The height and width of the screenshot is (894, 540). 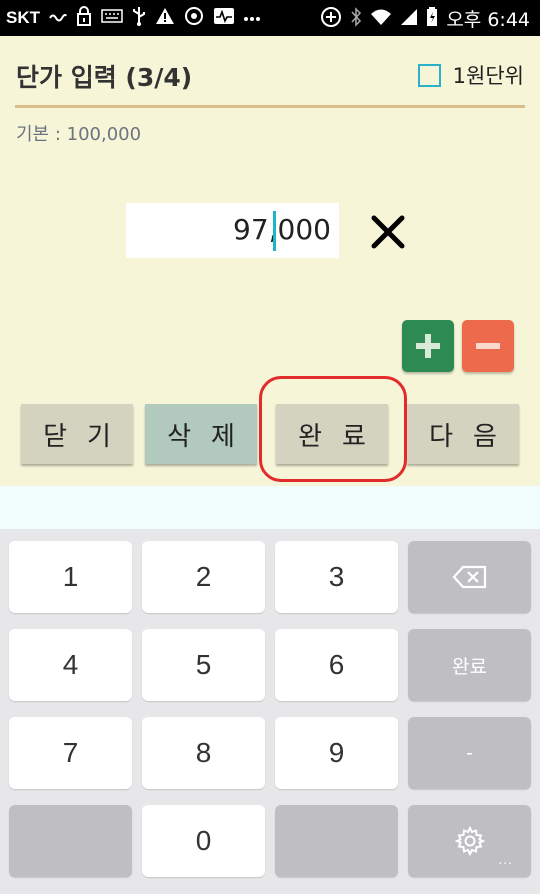 What do you see at coordinates (274, 231) in the screenshot?
I see `text-cursor` at bounding box center [274, 231].